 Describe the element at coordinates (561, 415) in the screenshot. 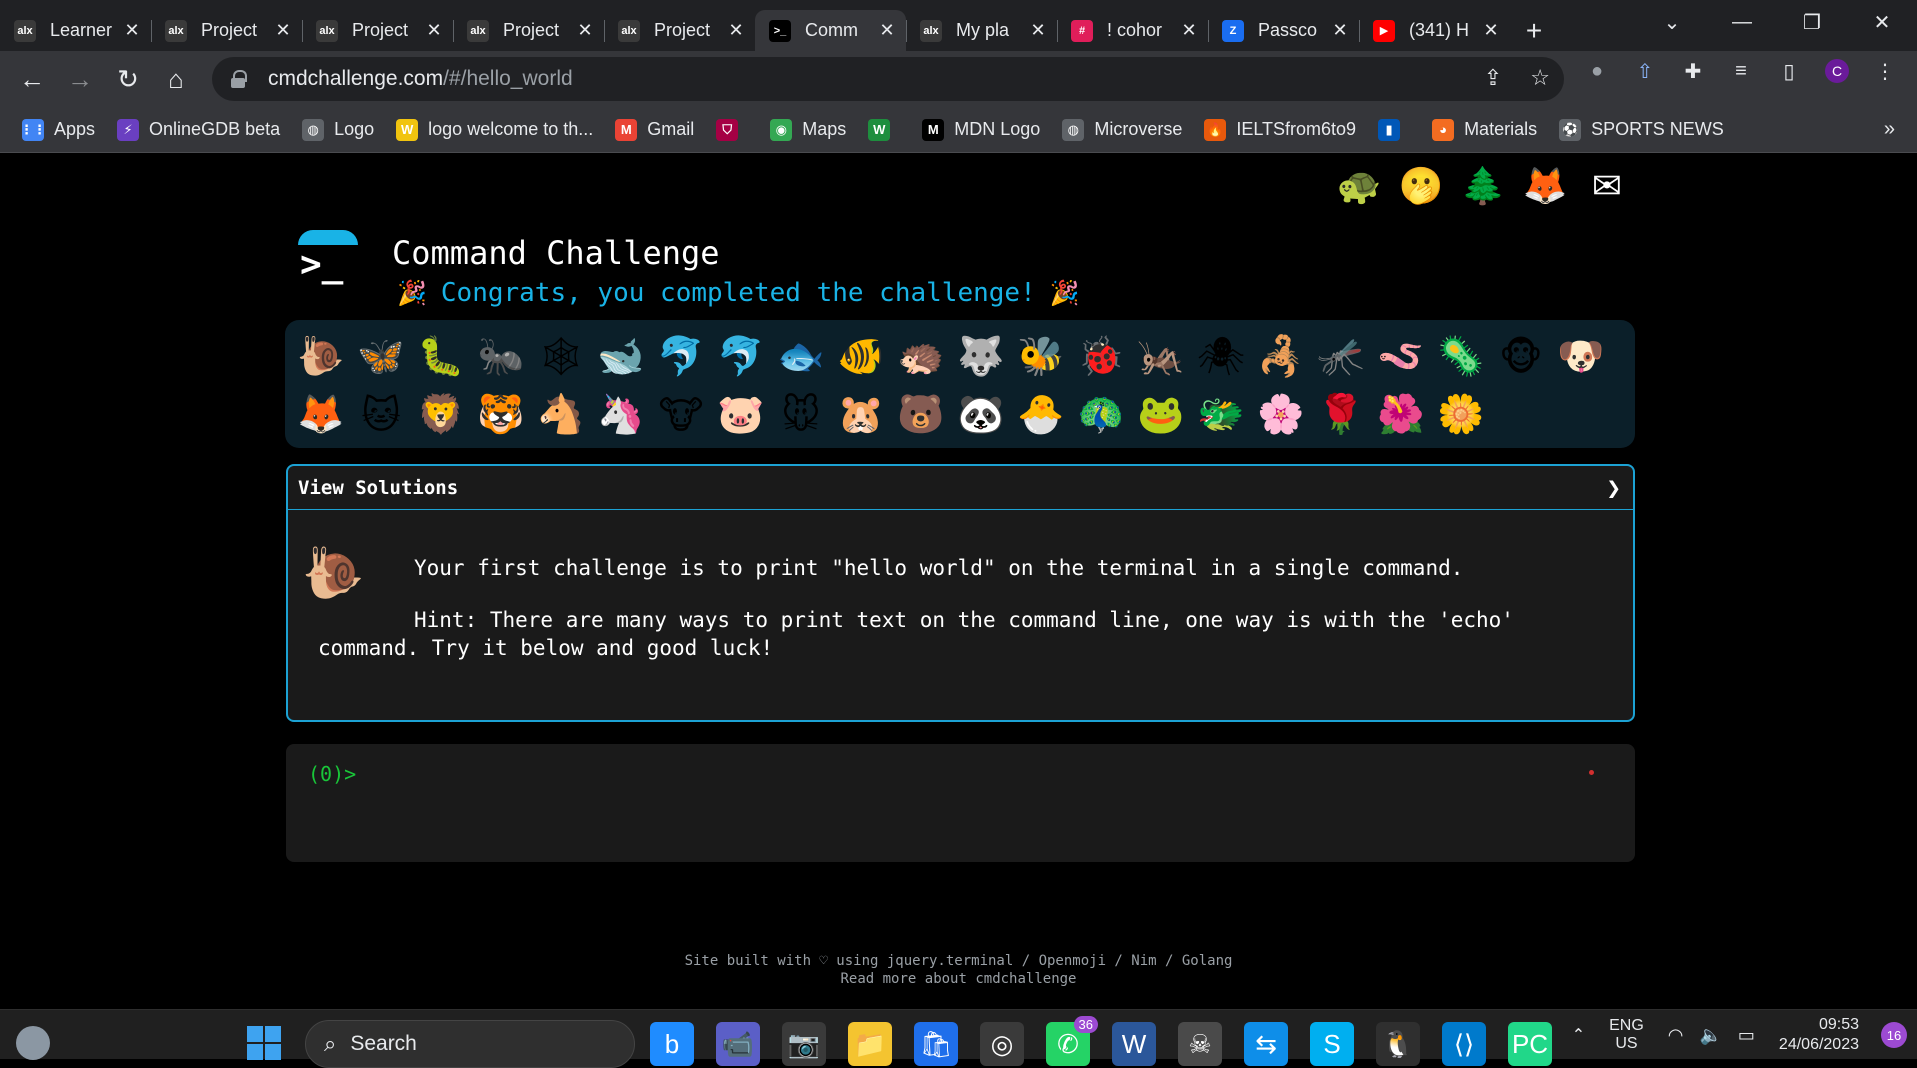

I see `challenge-badge-icon: 🐴` at that location.